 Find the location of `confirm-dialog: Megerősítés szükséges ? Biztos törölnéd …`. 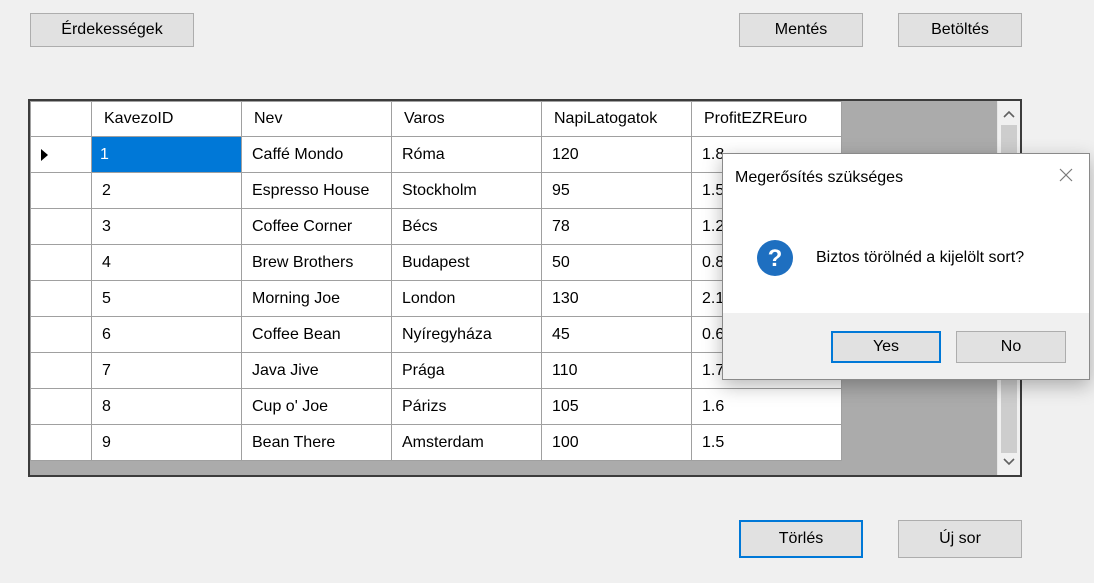

confirm-dialog: Megerősítés szükséges ? Biztos törölnéd … is located at coordinates (906, 266).